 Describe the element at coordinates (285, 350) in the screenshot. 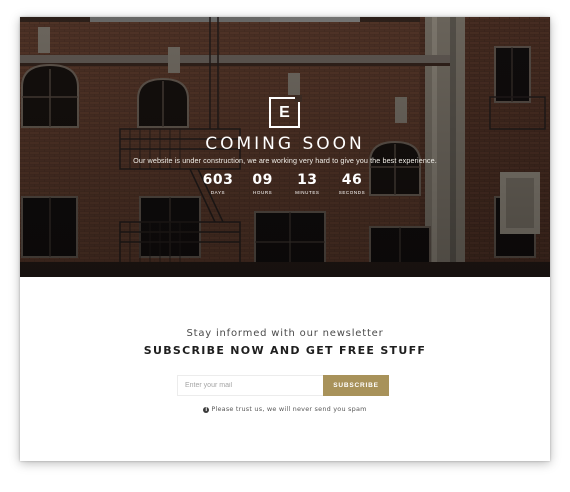

I see `newsletter-title: SUBSCRIBE NOW AND GET FREE STUFF` at that location.